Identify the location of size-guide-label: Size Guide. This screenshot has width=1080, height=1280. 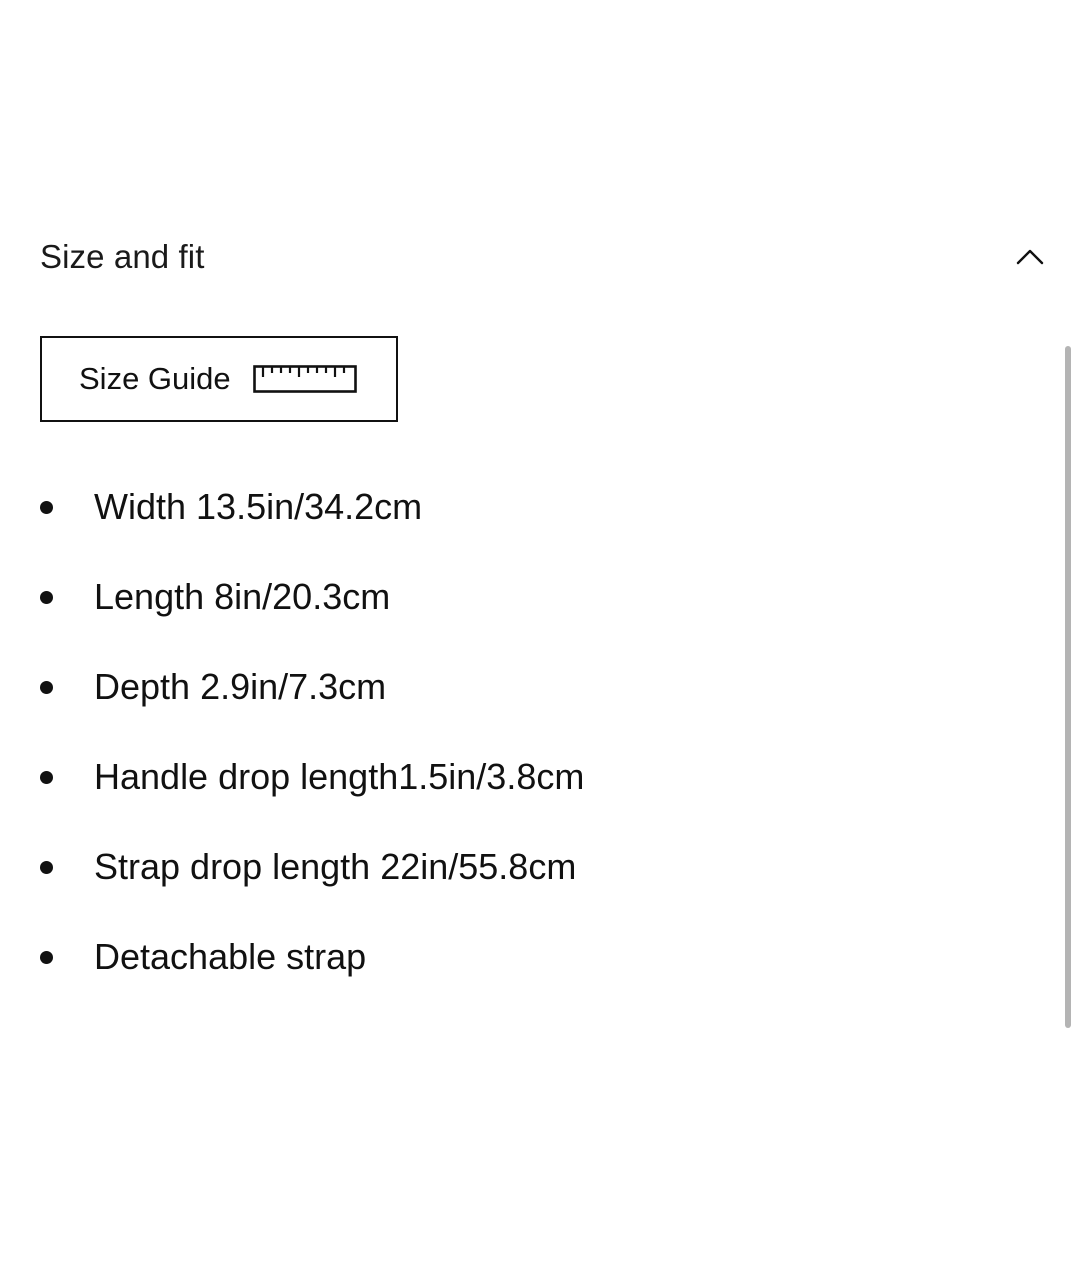
(155, 378).